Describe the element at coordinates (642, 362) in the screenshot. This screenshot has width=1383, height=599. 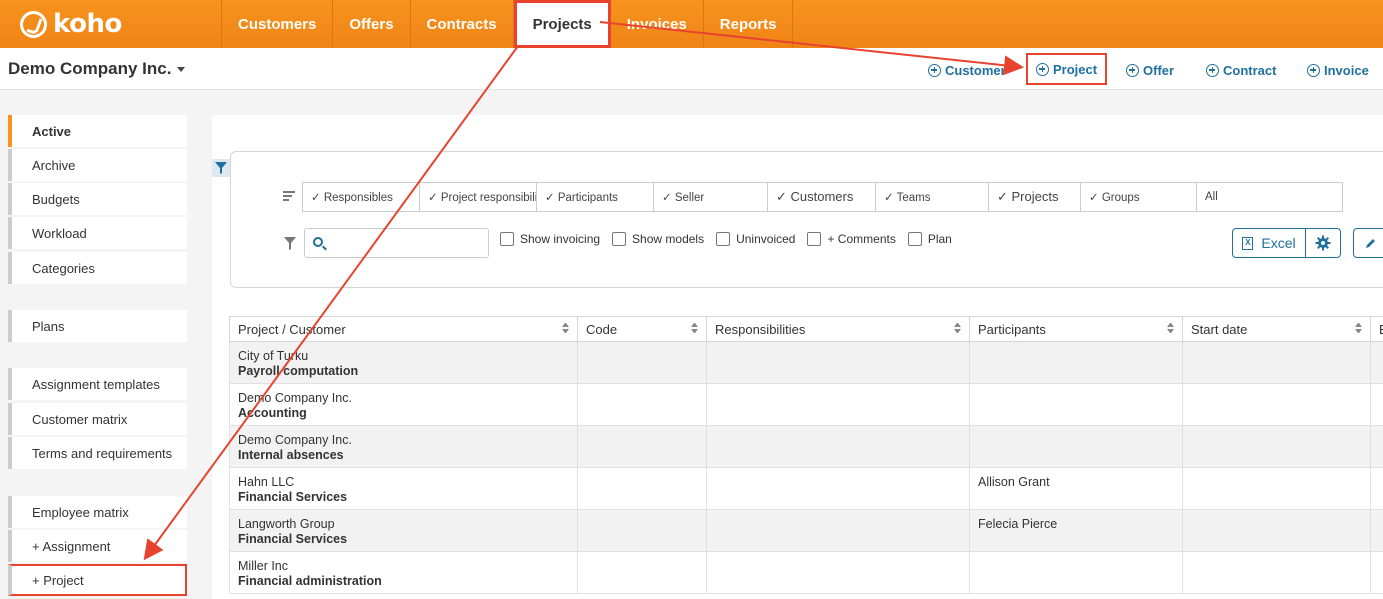
I see `cell-code` at that location.